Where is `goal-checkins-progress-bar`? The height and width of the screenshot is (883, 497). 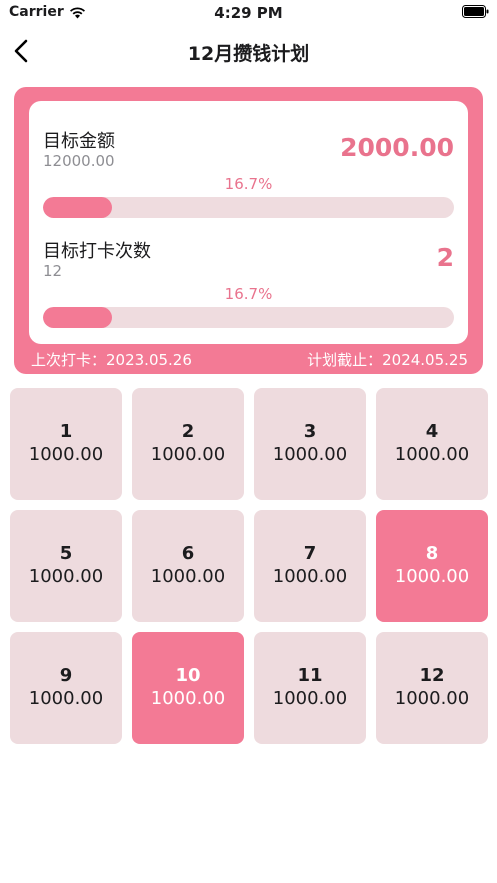
goal-checkins-progress-bar is located at coordinates (248, 317).